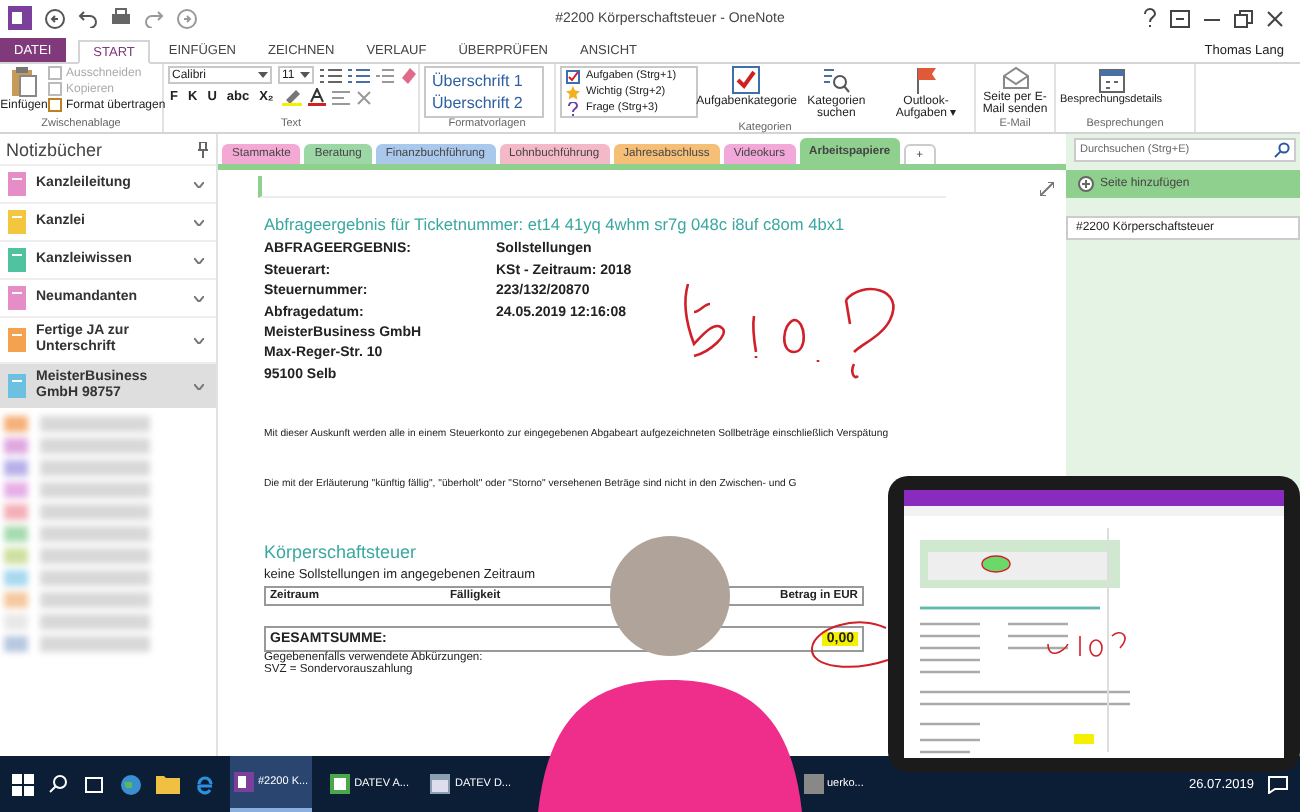 This screenshot has width=1300, height=812. I want to click on pin-icon, so click(203, 150).